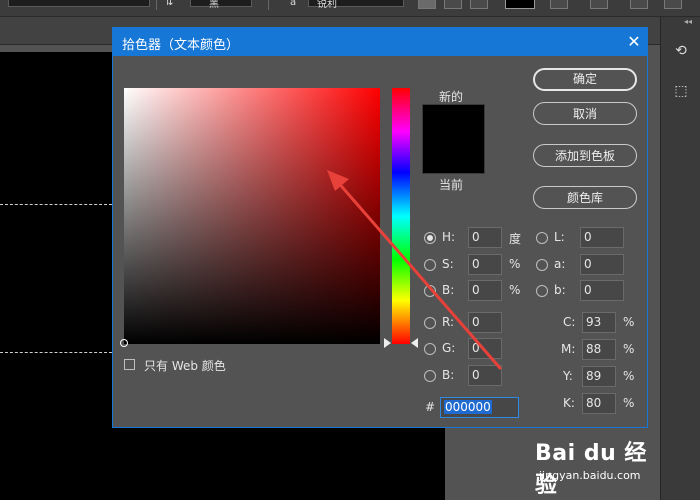 The height and width of the screenshot is (500, 700). What do you see at coordinates (448, 264) in the screenshot?
I see `saturation-label: S:` at bounding box center [448, 264].